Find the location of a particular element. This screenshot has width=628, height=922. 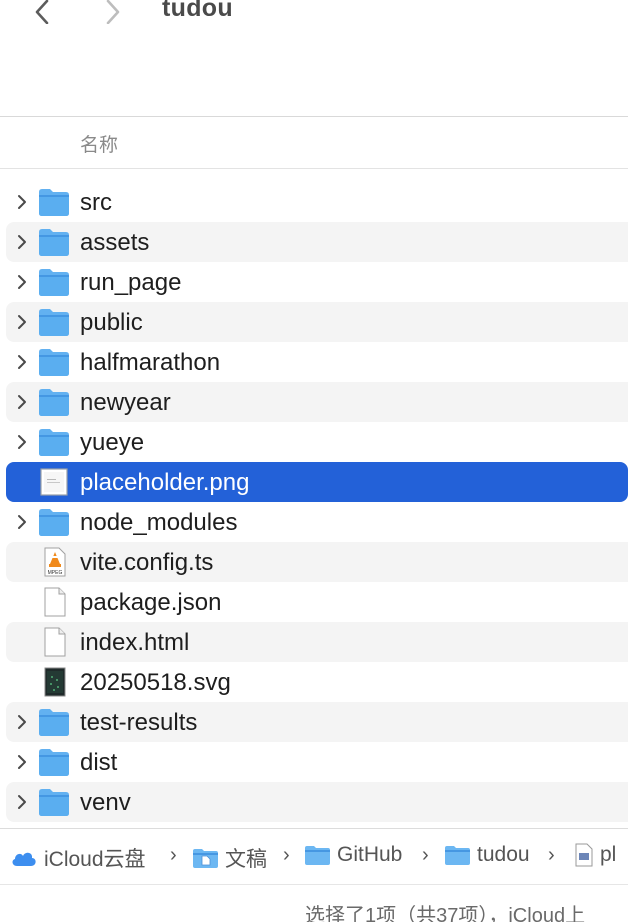

file-row: index.html is located at coordinates (317, 642).